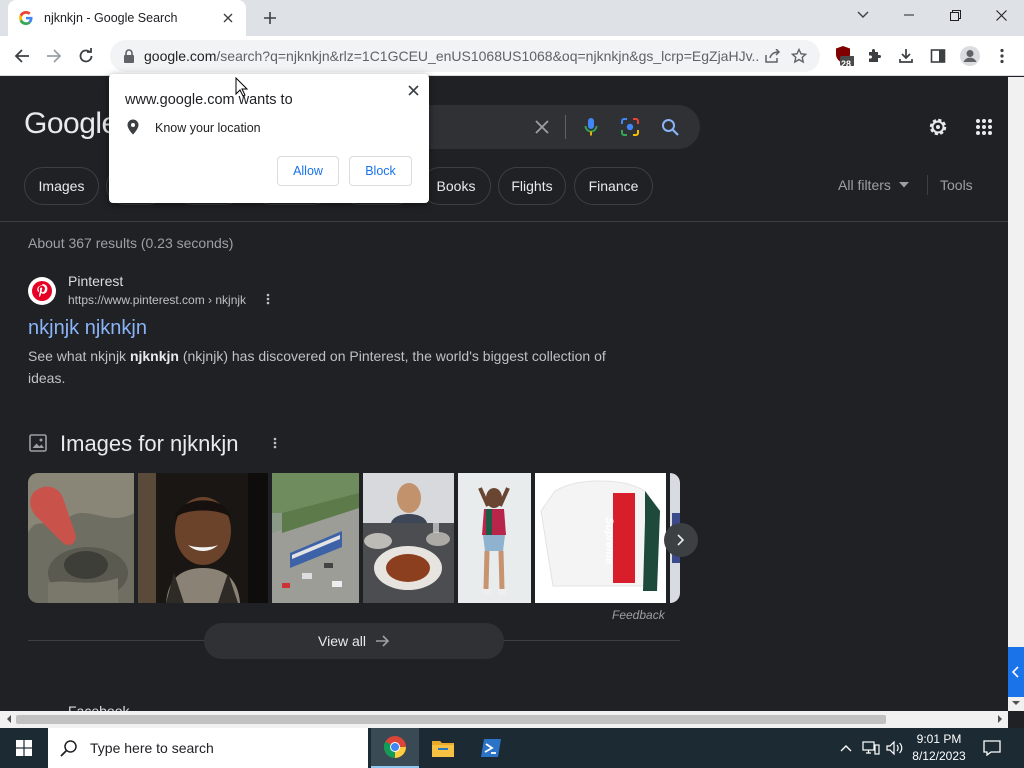 This screenshot has height=768, width=1024. Describe the element at coordinates (638, 615) in the screenshot. I see `images-feedback-link: Feedback` at that location.